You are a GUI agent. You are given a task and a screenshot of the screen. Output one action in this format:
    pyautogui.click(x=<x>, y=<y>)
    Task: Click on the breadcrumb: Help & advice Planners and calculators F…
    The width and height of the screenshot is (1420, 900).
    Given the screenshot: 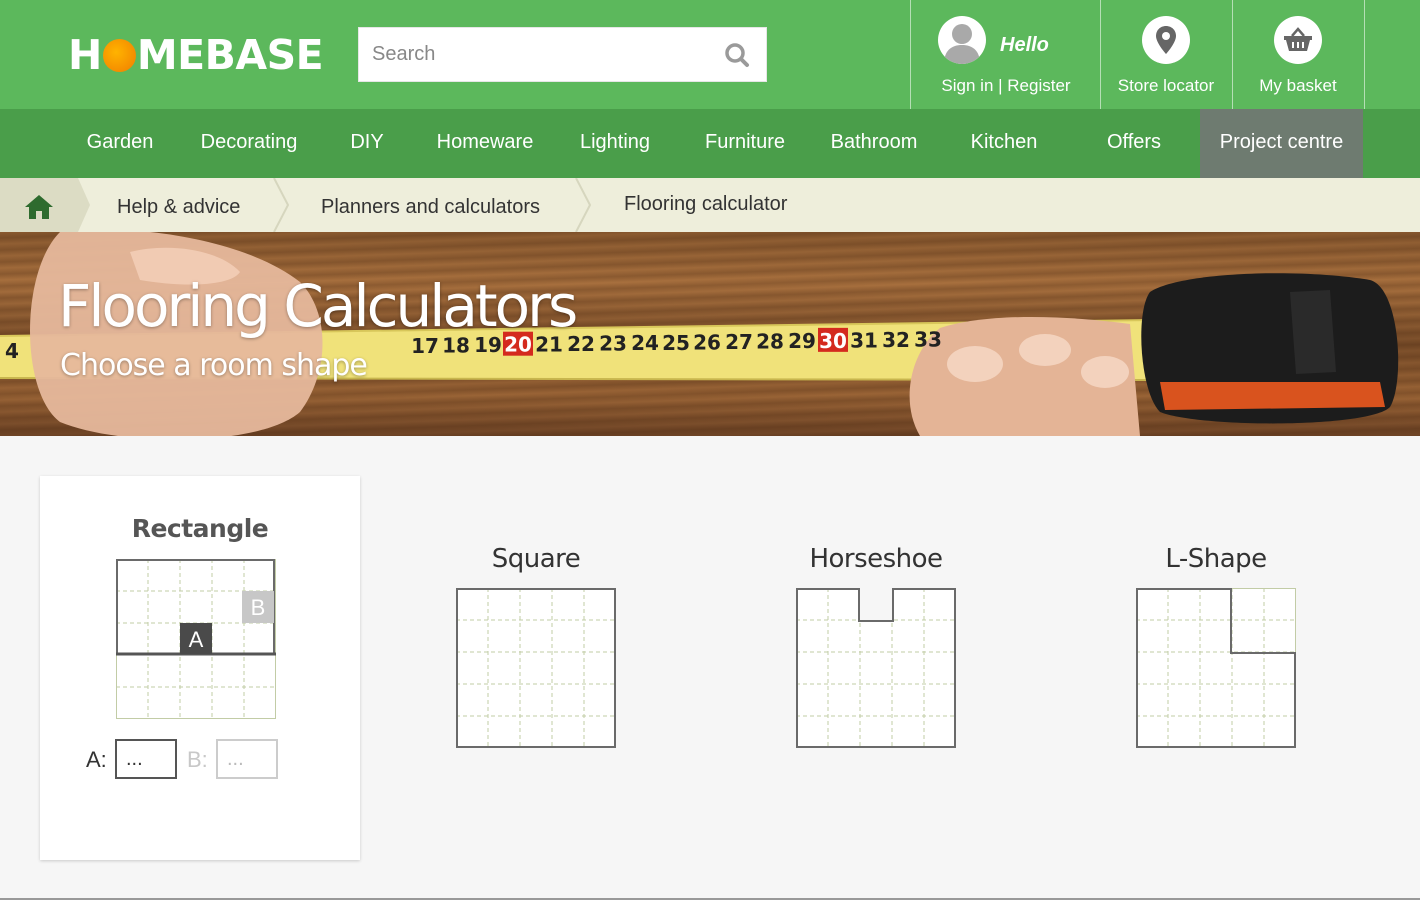 What is the action you would take?
    pyautogui.click(x=710, y=205)
    